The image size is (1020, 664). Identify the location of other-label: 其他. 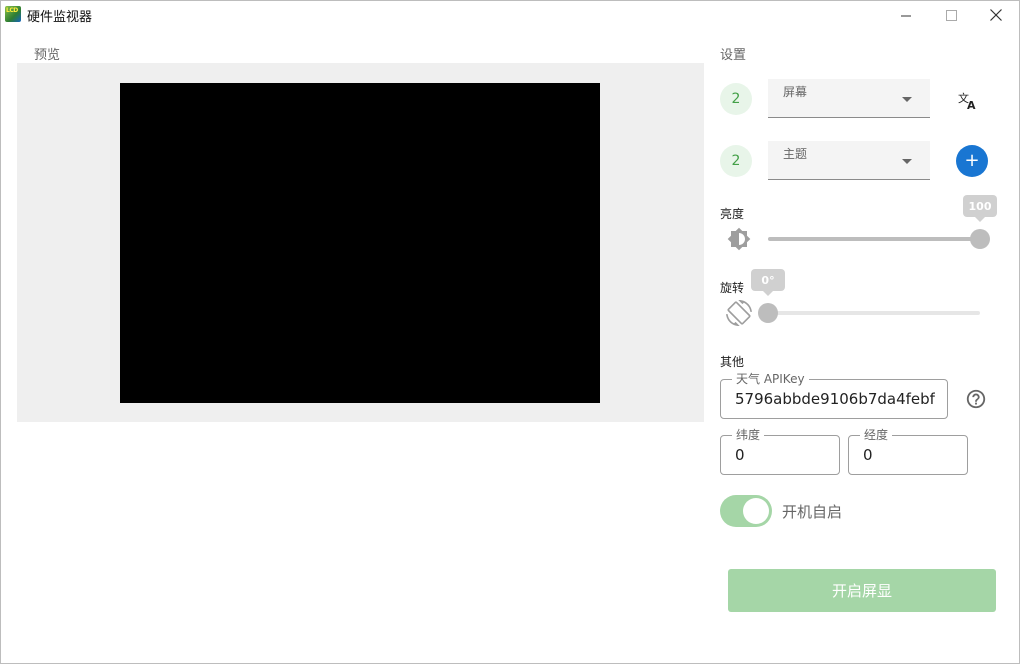
(732, 362).